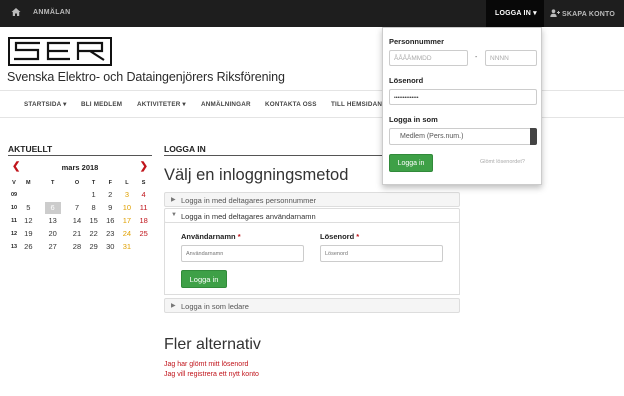 The width and height of the screenshot is (624, 396). What do you see at coordinates (381, 253) in the screenshot?
I see `password-input` at bounding box center [381, 253].